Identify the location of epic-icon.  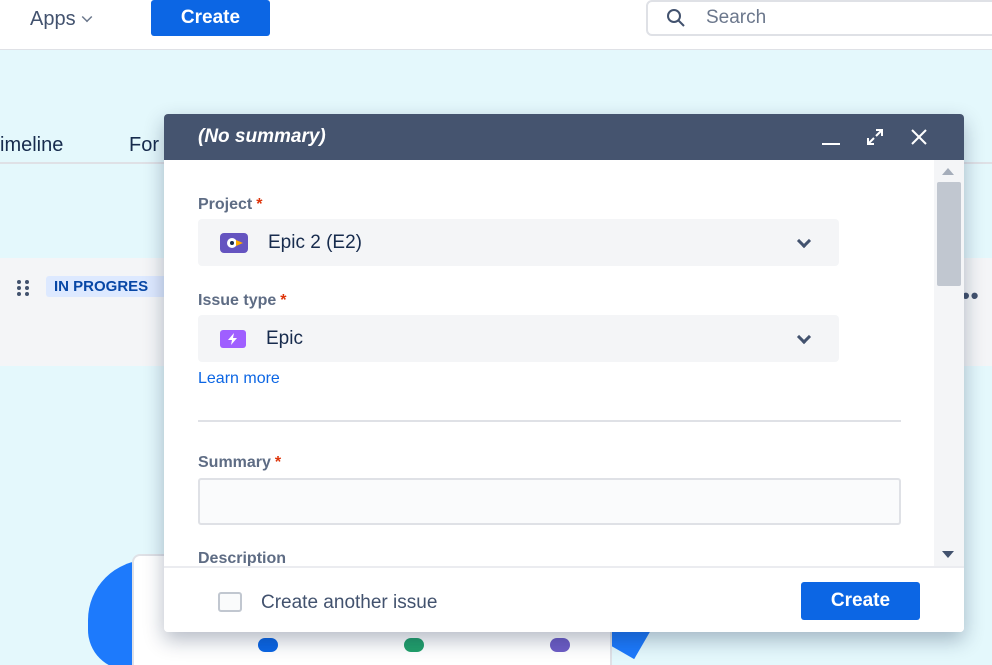
(233, 338).